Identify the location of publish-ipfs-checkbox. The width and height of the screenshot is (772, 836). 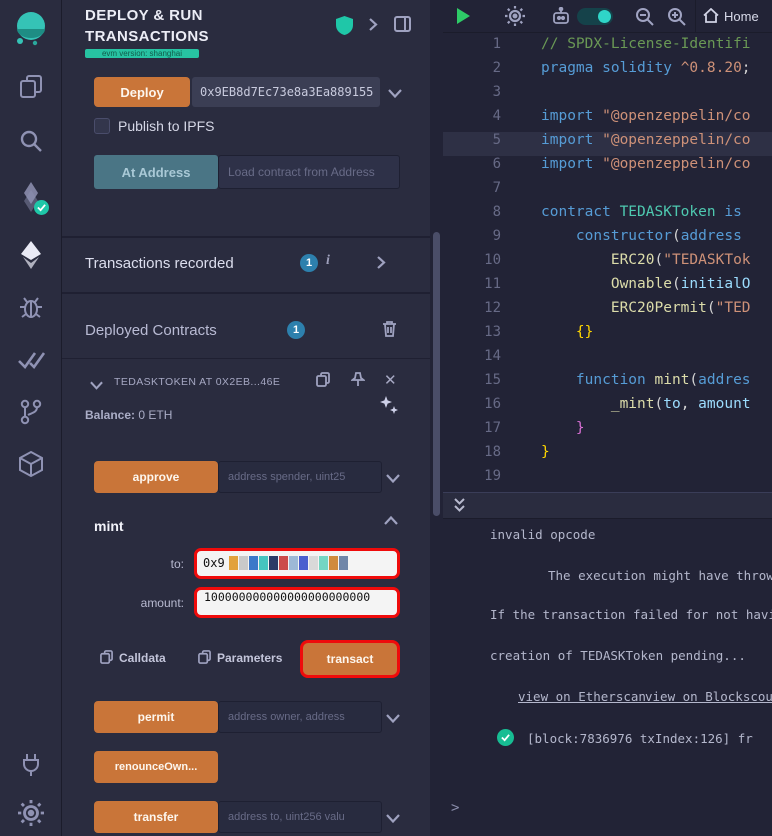
(102, 126).